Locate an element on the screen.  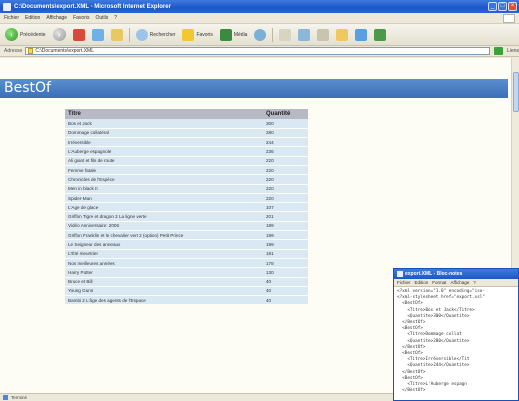
notepad-menu-file: Fichier is located at coordinates (404, 282).